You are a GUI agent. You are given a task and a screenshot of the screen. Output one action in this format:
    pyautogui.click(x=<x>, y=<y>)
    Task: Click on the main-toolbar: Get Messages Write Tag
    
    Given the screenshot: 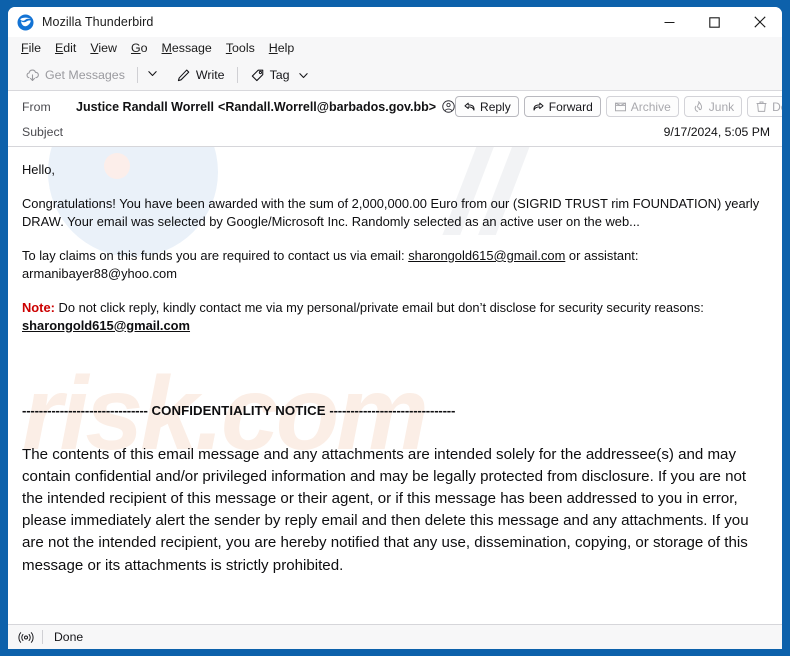 What is the action you would take?
    pyautogui.click(x=395, y=75)
    